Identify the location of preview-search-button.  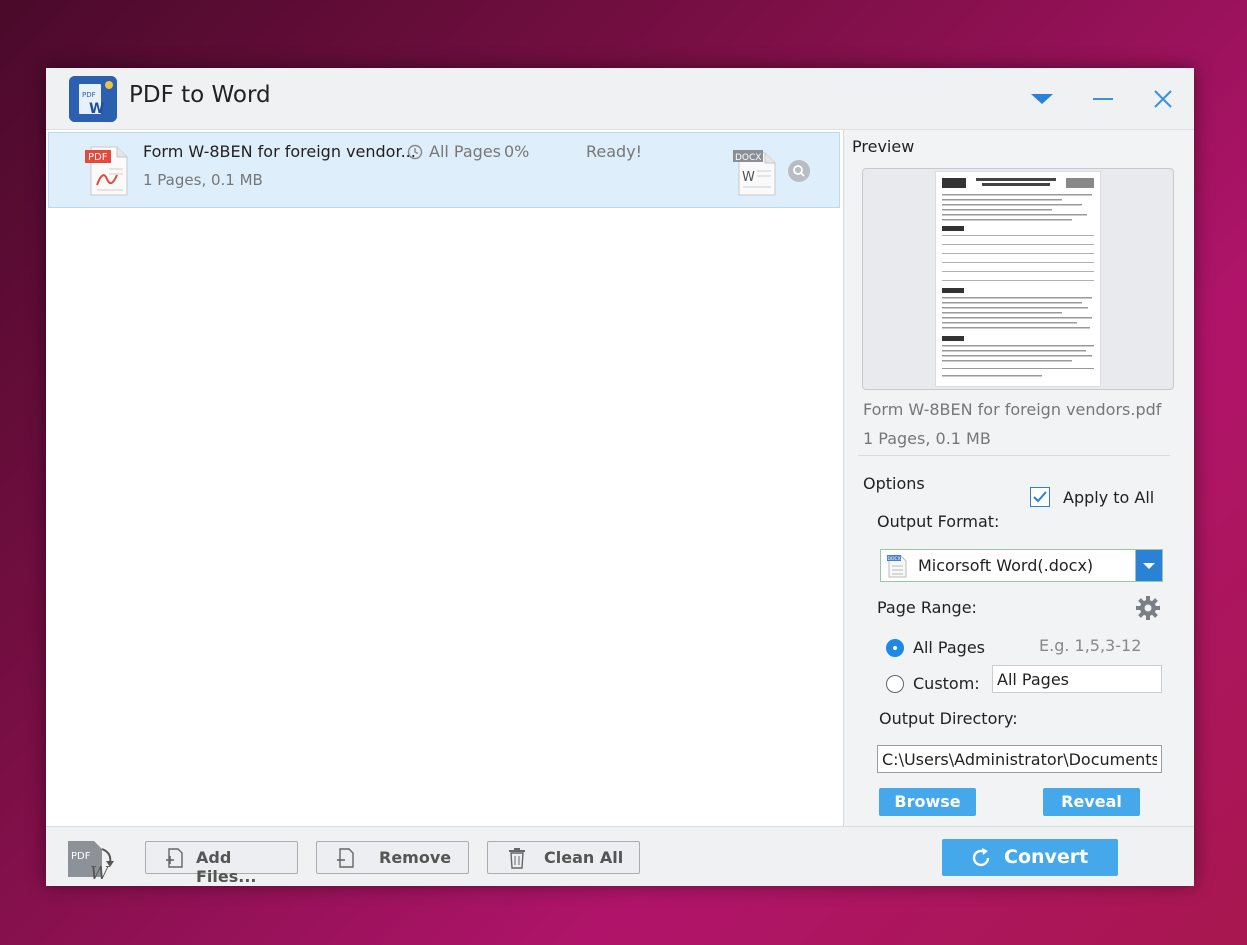
(799, 171).